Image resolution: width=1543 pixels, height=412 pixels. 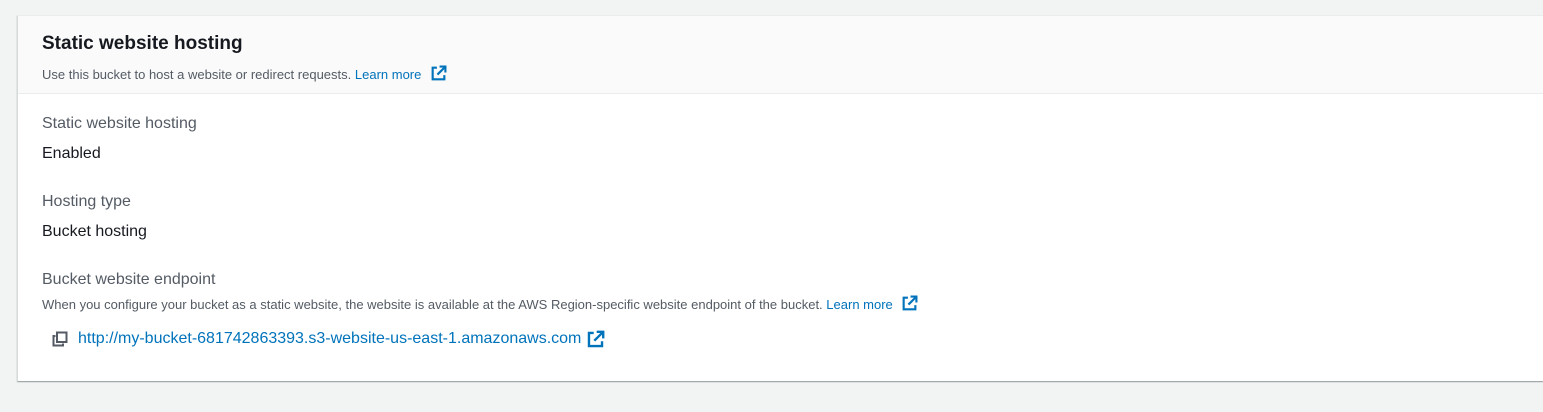 What do you see at coordinates (859, 304) in the screenshot?
I see `endpoint-learn-more-label: Learn more` at bounding box center [859, 304].